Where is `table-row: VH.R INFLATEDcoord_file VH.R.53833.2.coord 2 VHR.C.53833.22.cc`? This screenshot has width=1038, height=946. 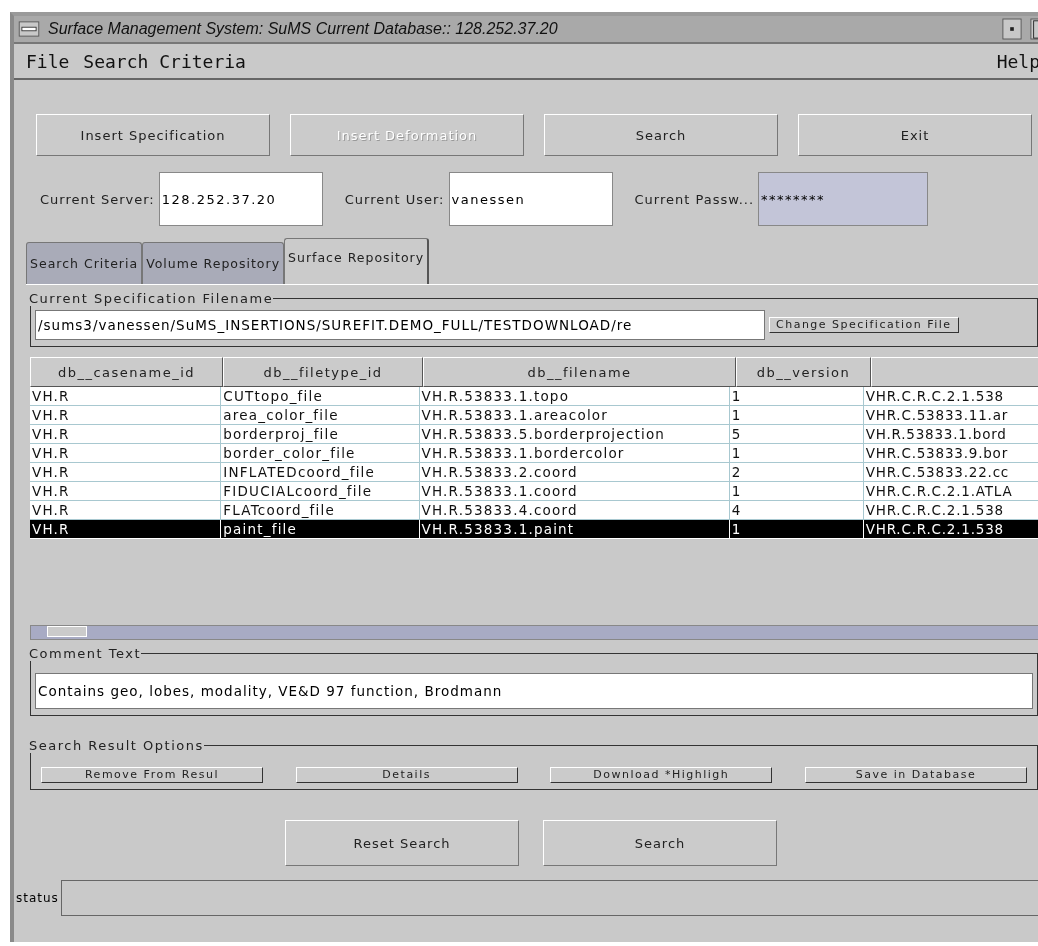
table-row: VH.R INFLATEDcoord_file VH.R.53833.2.coord 2 VHR.C.53833.22.cc is located at coordinates (534, 472).